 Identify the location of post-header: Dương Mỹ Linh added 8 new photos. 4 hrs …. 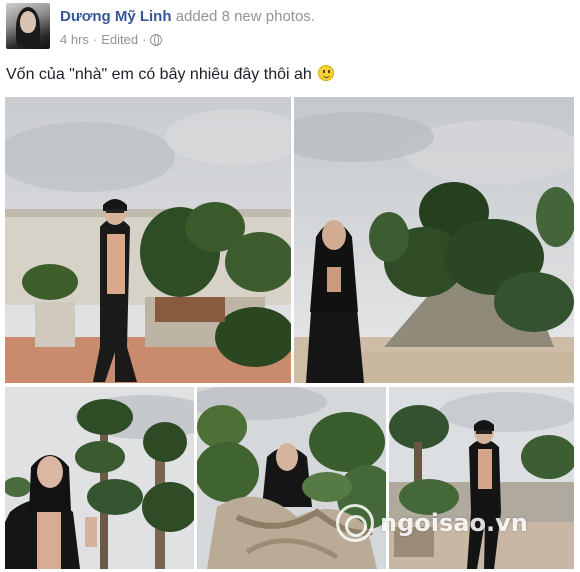
(290, 28).